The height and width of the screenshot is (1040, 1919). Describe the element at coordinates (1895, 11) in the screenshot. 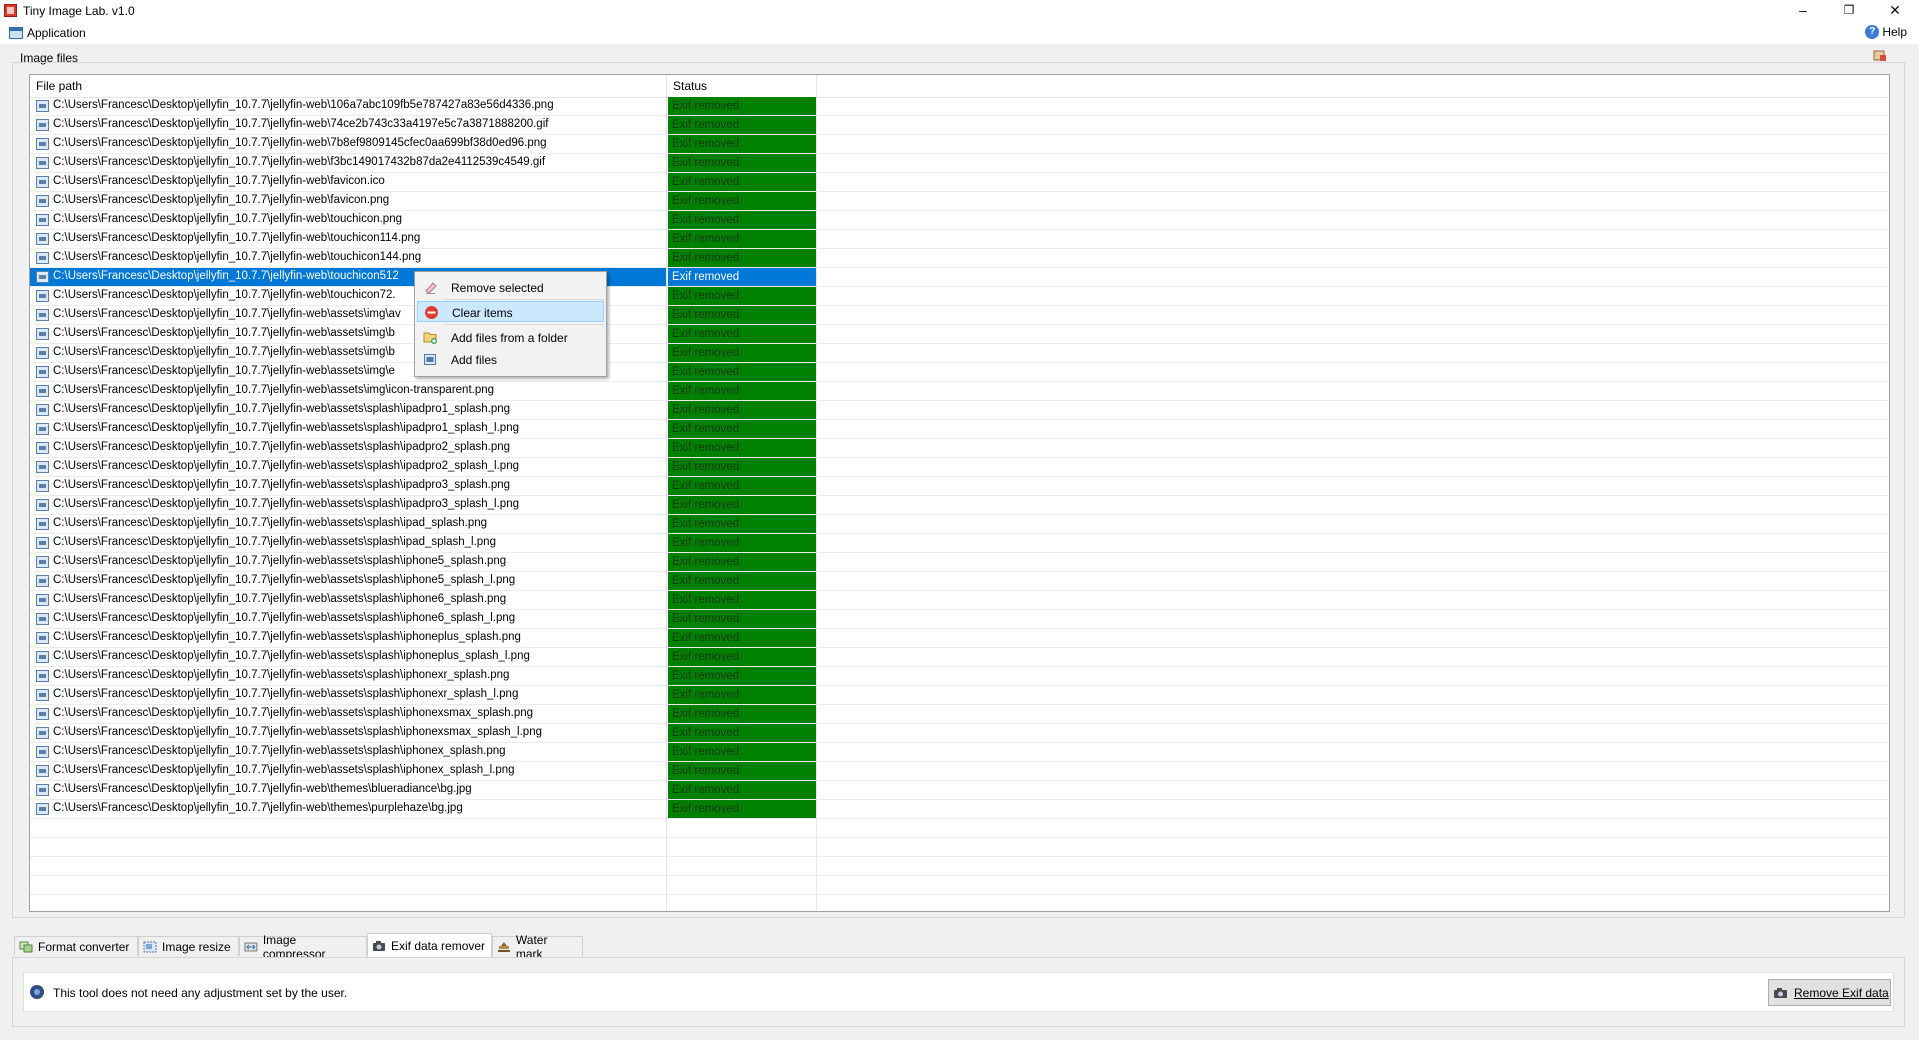

I see `close-button: ✕` at that location.